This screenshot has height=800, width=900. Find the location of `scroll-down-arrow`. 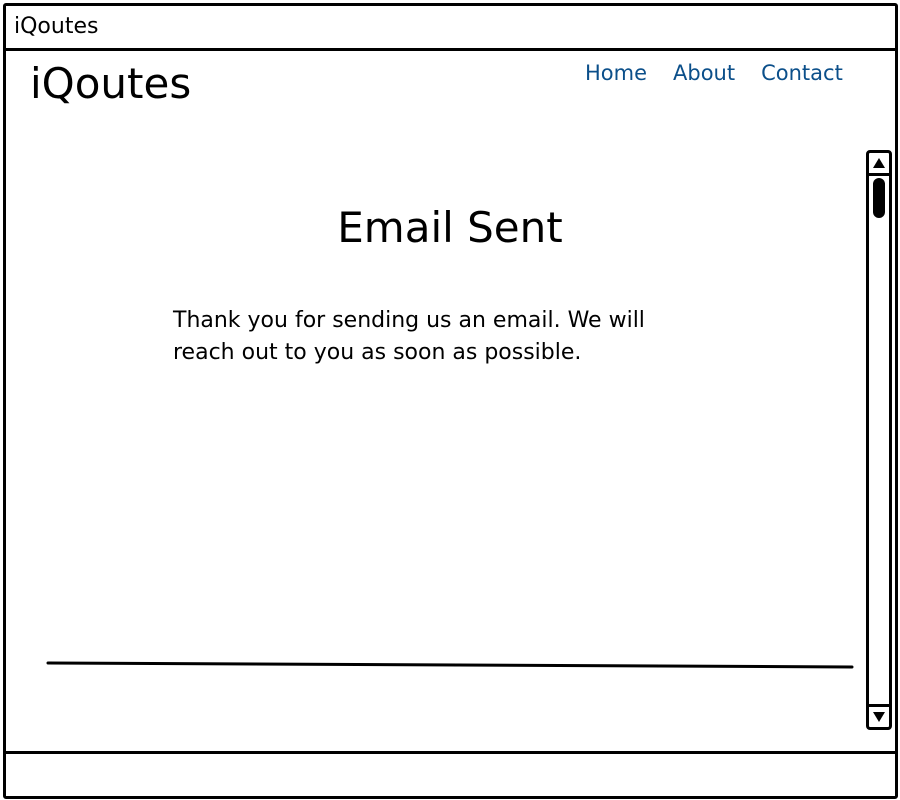

scroll-down-arrow is located at coordinates (879, 717).